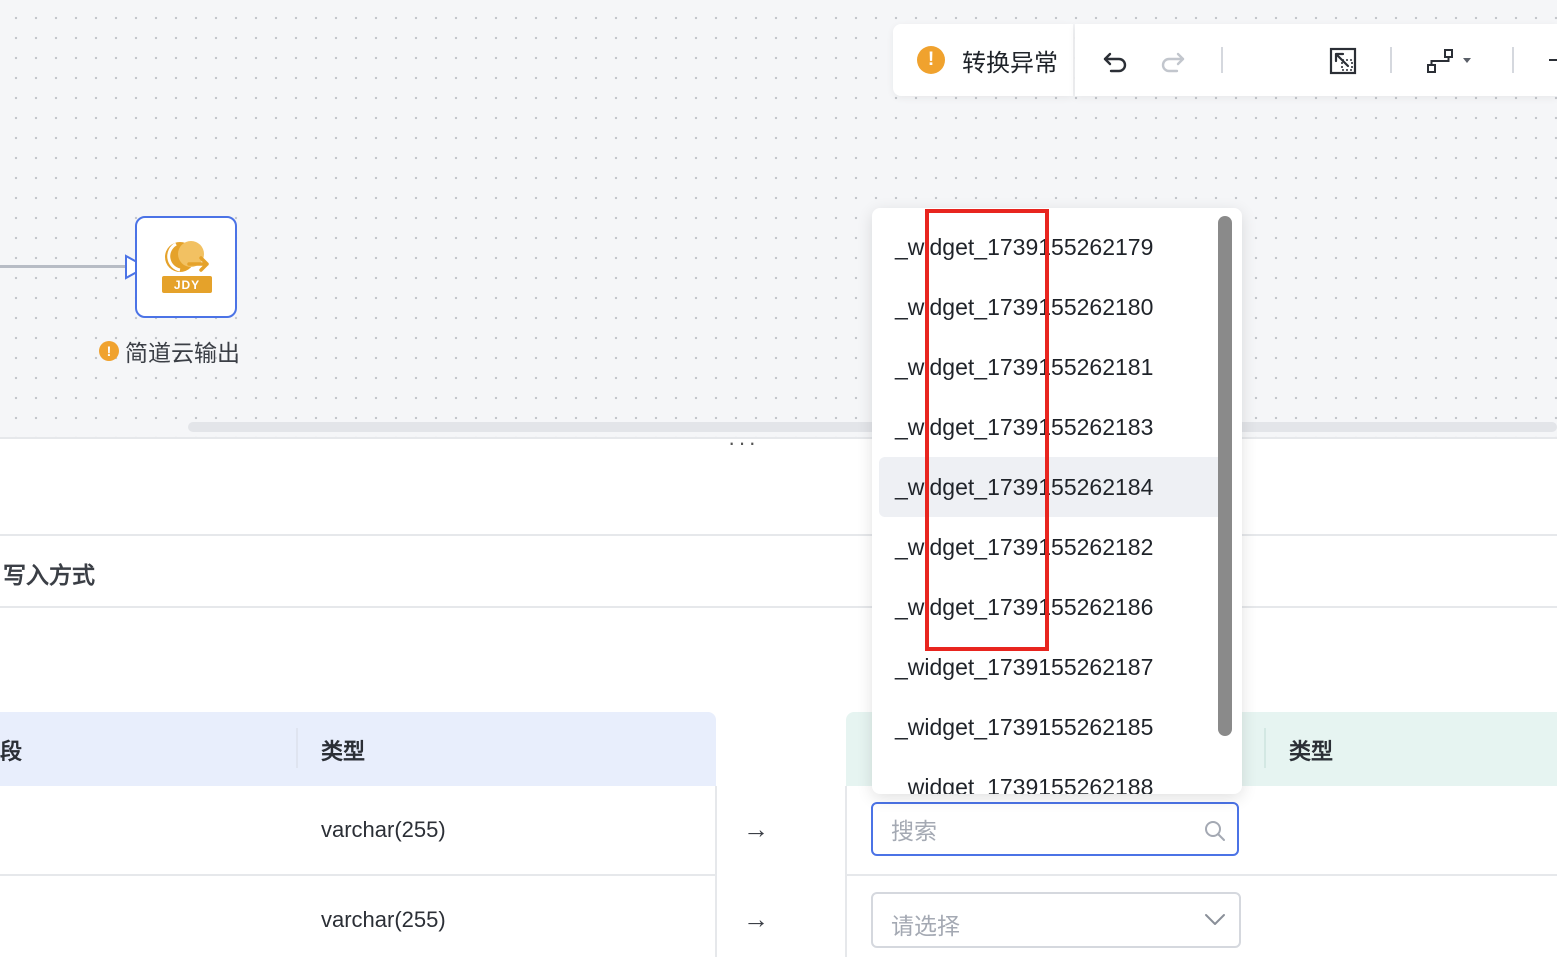  Describe the element at coordinates (49, 575) in the screenshot. I see `write-mode-label: 写入方式` at that location.